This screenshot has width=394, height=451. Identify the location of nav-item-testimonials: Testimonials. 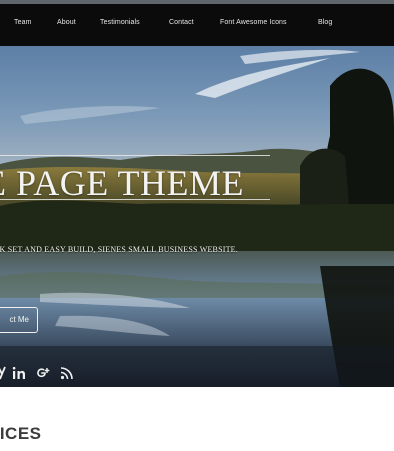
(120, 22).